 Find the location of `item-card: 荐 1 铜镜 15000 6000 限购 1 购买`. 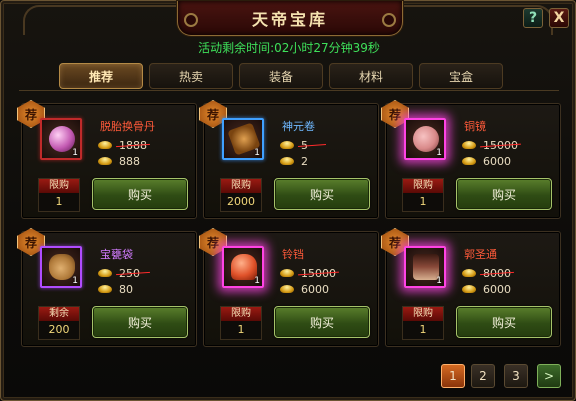

item-card: 荐 1 铜镜 15000 6000 限购 1 购买 is located at coordinates (471, 159).